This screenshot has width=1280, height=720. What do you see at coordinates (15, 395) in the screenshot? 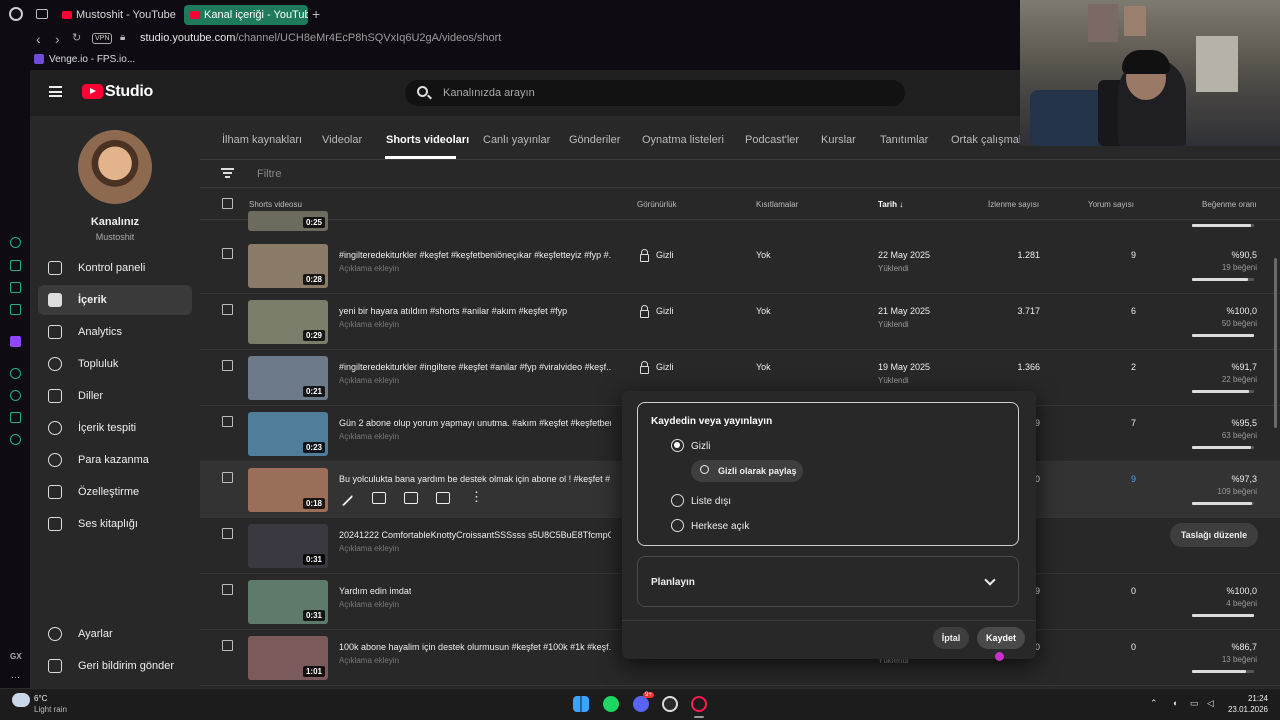
I see `history-icon` at bounding box center [15, 395].